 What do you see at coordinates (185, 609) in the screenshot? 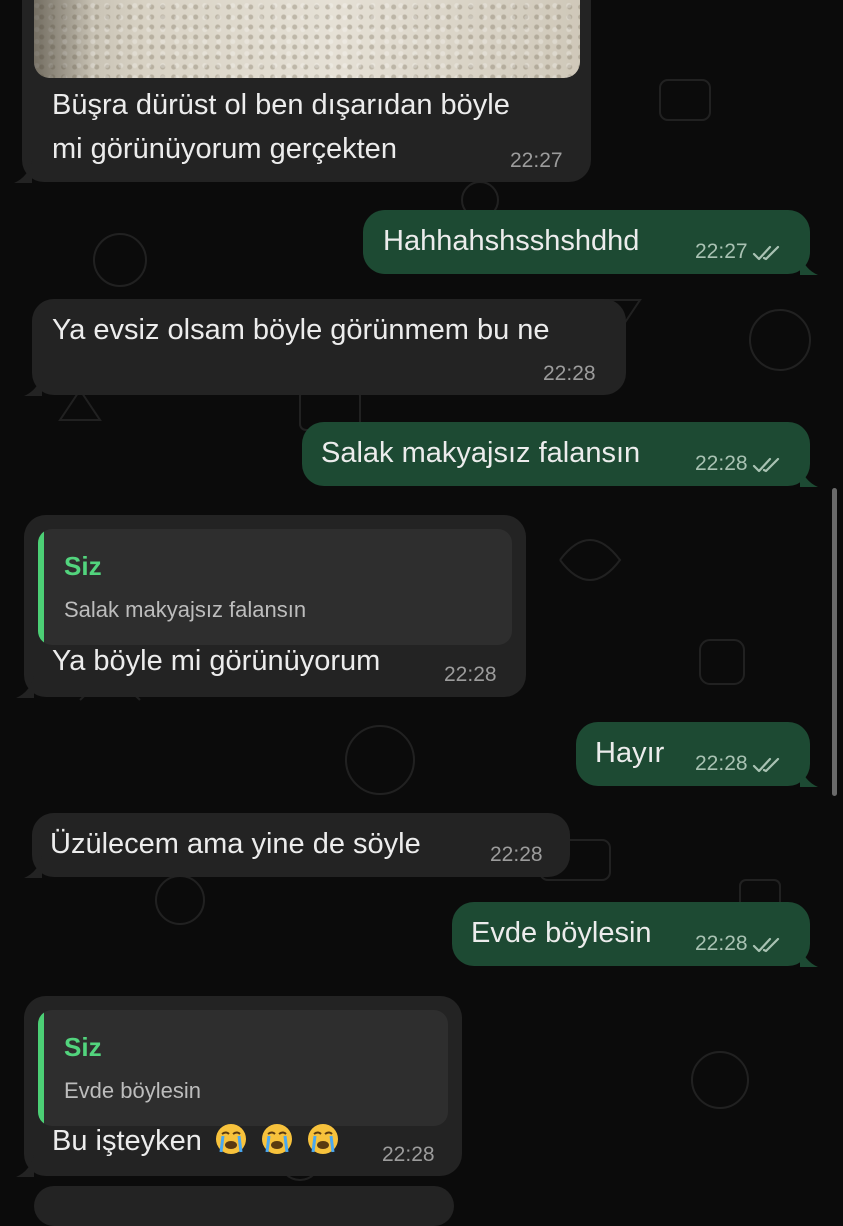
I see `quote-text: Salak makyajsız falansın` at bounding box center [185, 609].